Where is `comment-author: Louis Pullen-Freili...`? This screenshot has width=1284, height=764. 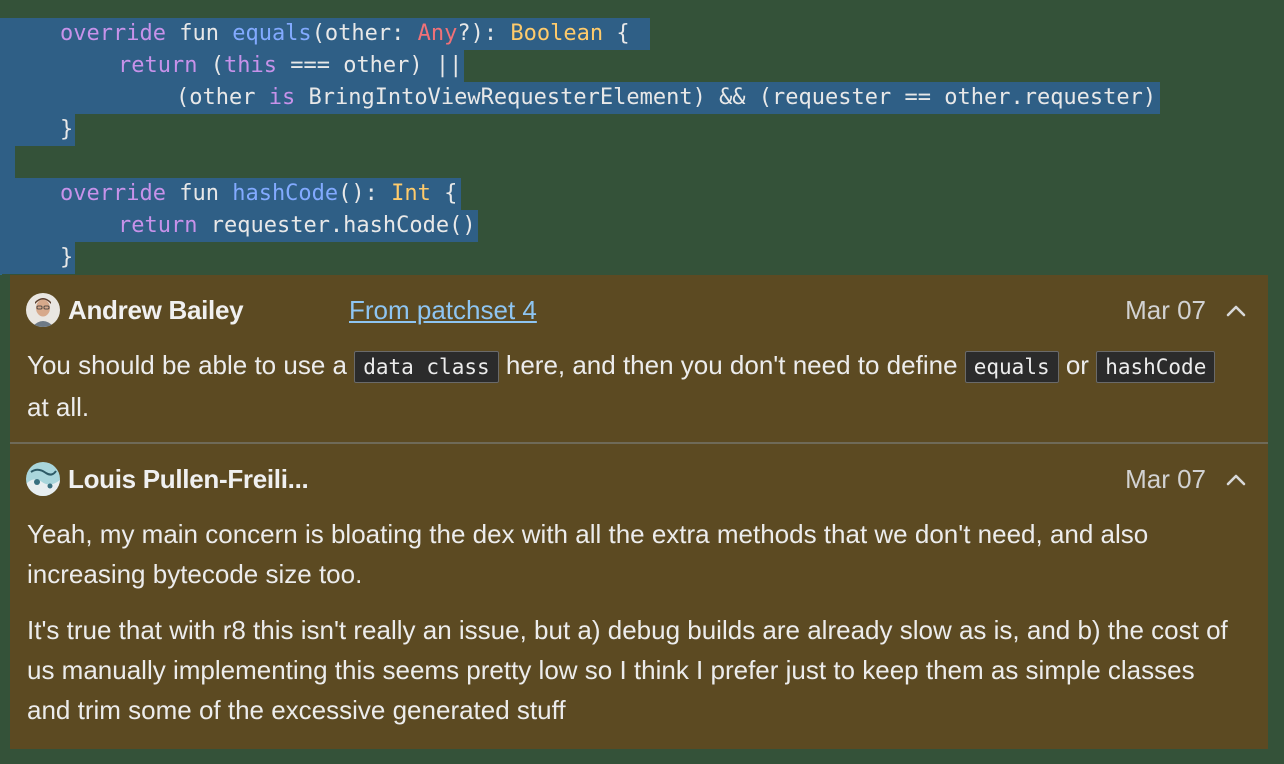 comment-author: Louis Pullen-Freili... is located at coordinates (188, 479).